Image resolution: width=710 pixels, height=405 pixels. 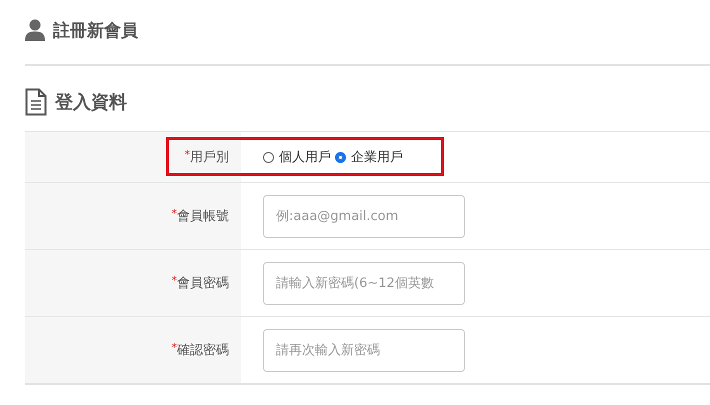 What do you see at coordinates (35, 30) in the screenshot?
I see `user-icon` at bounding box center [35, 30].